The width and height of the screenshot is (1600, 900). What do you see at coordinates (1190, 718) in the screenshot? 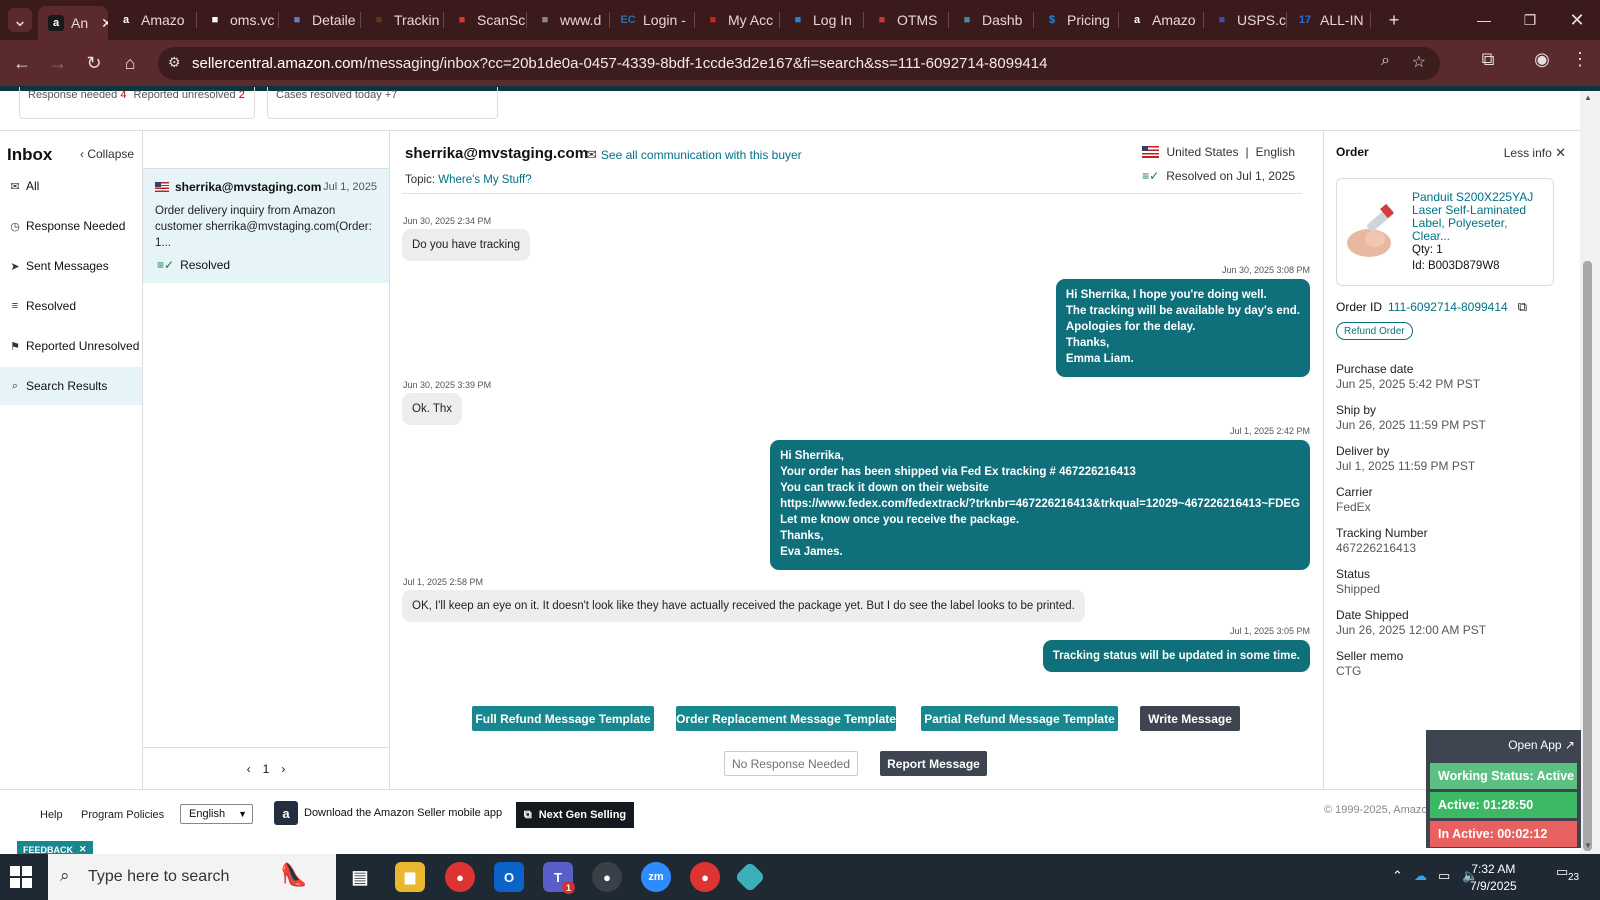
I see `write-message-button: Write Message` at bounding box center [1190, 718].